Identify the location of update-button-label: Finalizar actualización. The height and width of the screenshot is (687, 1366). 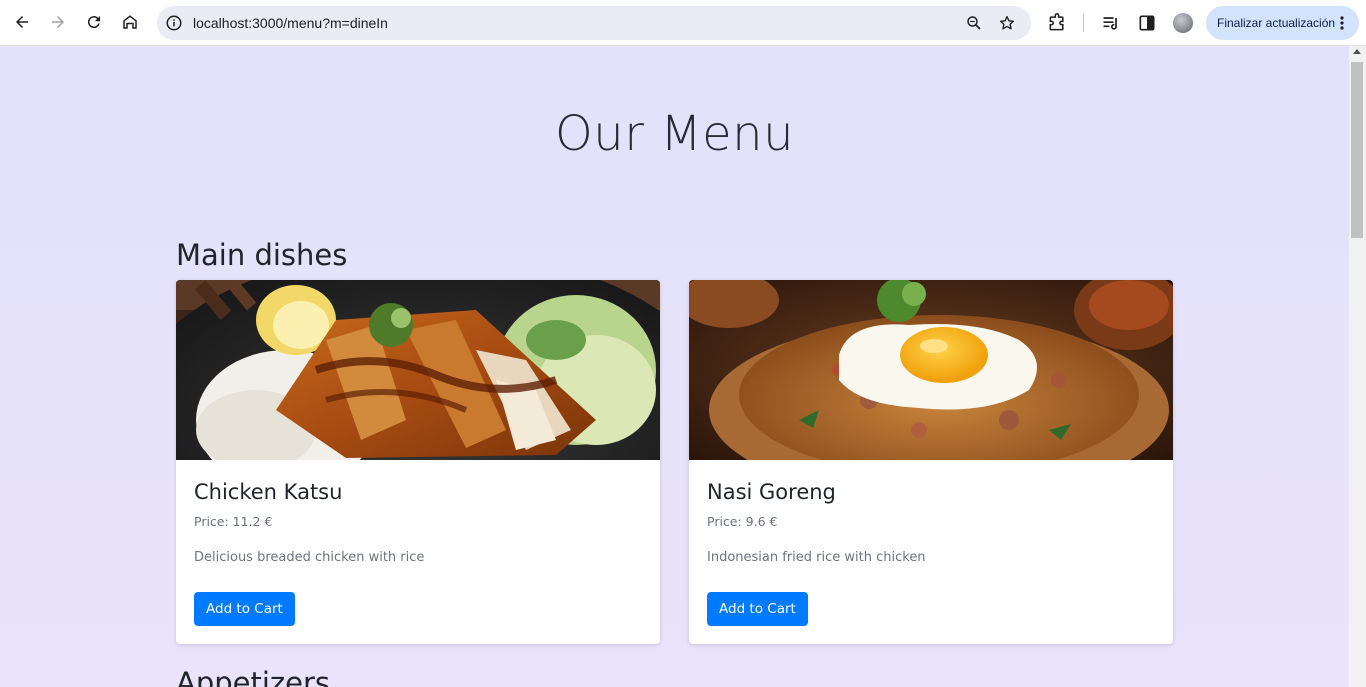
(1276, 23).